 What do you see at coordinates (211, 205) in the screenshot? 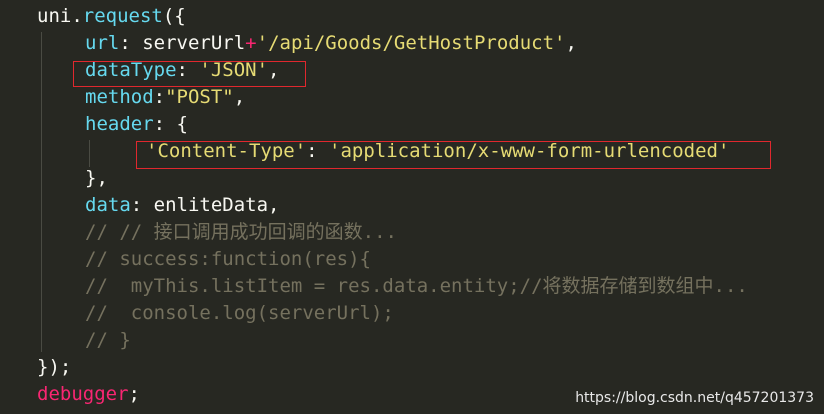
I see `token-enlitedata: enliteData` at bounding box center [211, 205].